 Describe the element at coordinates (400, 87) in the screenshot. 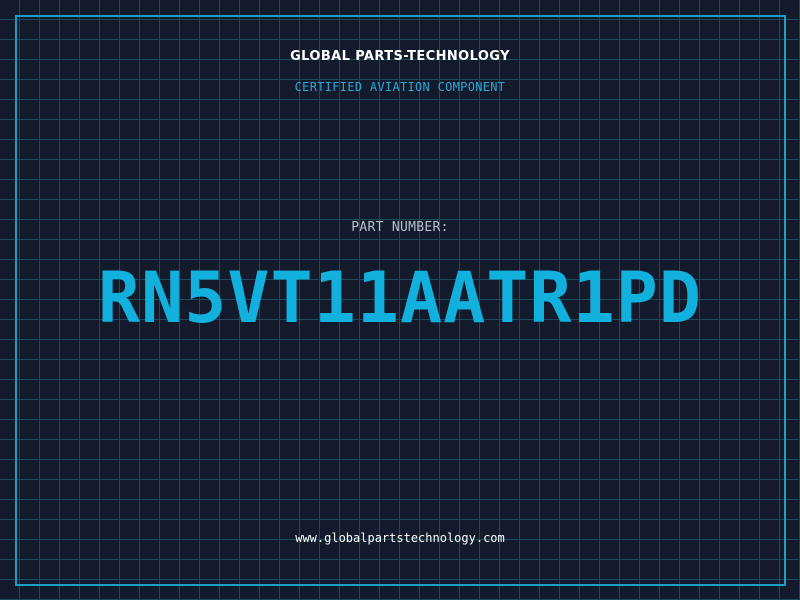

I see `certification-subtitle: CERTIFIED AVIATION COMPONENT` at that location.